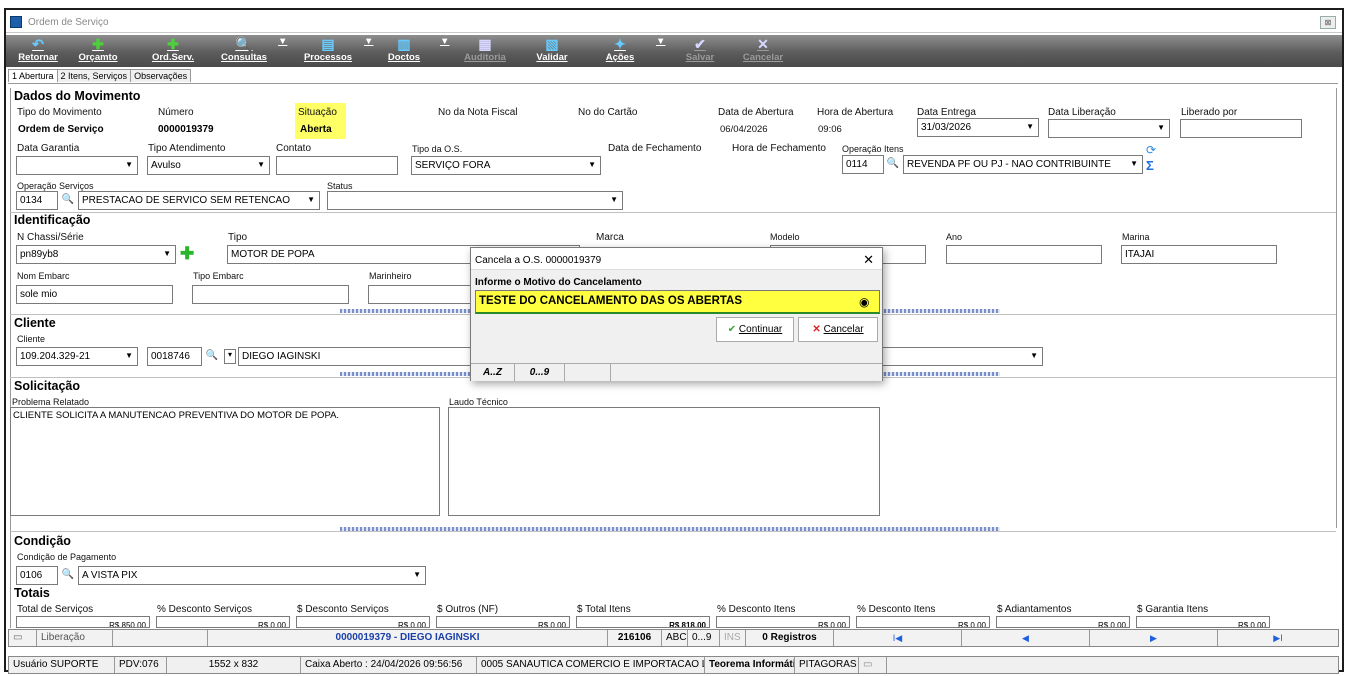 The height and width of the screenshot is (676, 1349). What do you see at coordinates (187, 254) in the screenshot?
I see `add-chassi-icon: ✚` at bounding box center [187, 254].